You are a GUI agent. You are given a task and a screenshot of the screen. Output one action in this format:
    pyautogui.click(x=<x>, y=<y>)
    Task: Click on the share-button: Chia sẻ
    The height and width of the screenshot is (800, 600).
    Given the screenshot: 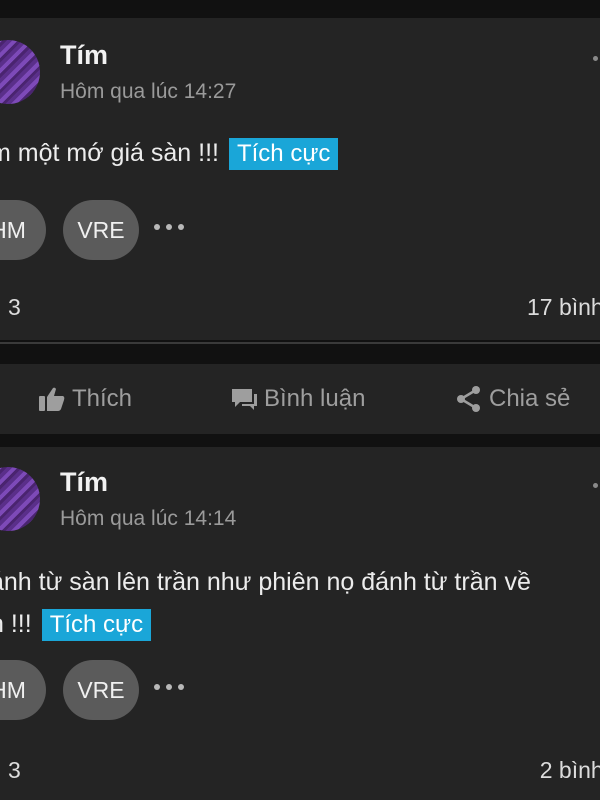 What is the action you would take?
    pyautogui.click(x=512, y=399)
    